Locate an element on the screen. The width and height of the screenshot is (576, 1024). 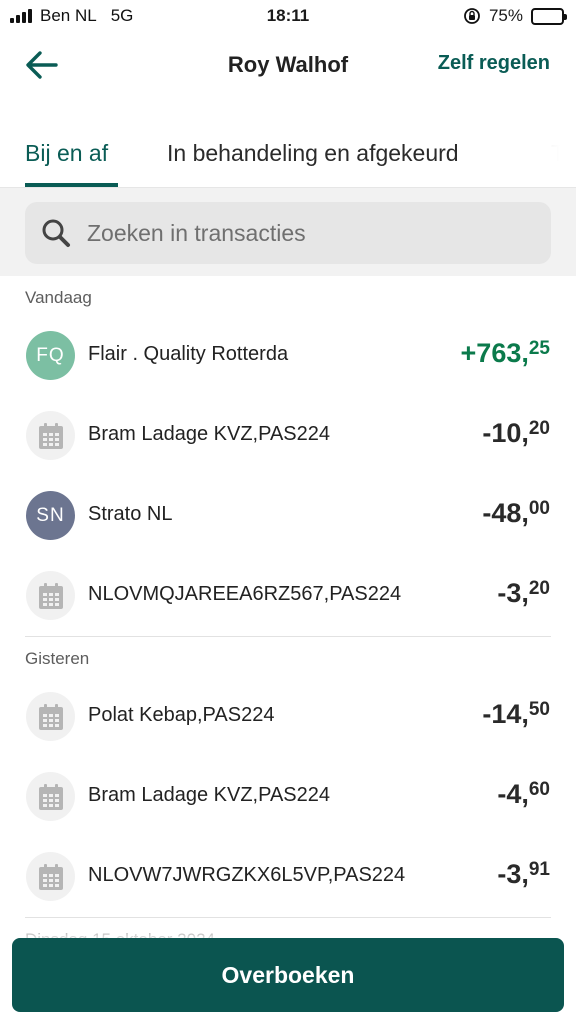
transaction-amount: +763,25 is located at coordinates (505, 353).